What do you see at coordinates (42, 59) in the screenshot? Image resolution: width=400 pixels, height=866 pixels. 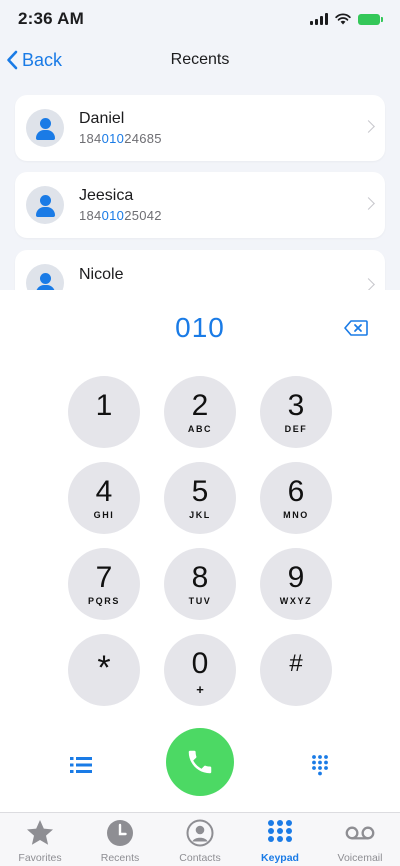 I see `back-label: Back` at bounding box center [42, 59].